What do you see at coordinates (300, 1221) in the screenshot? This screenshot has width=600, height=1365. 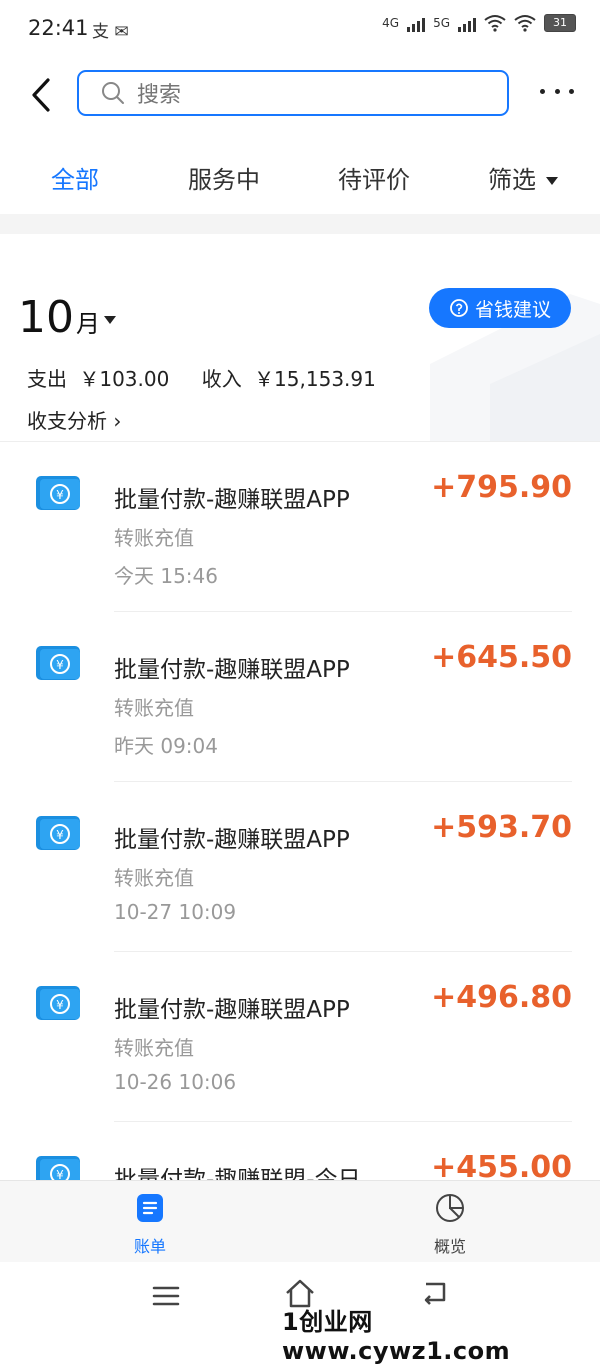 I see `bottom-navigation: 账单 概览` at bounding box center [300, 1221].